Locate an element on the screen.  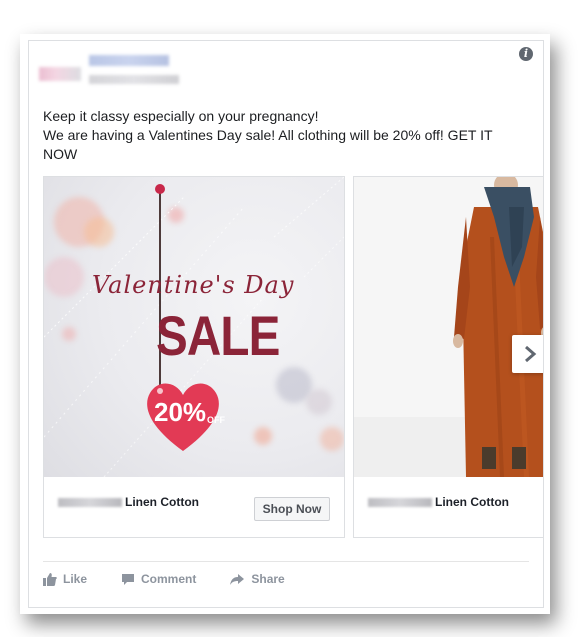
action-divider is located at coordinates (286, 561).